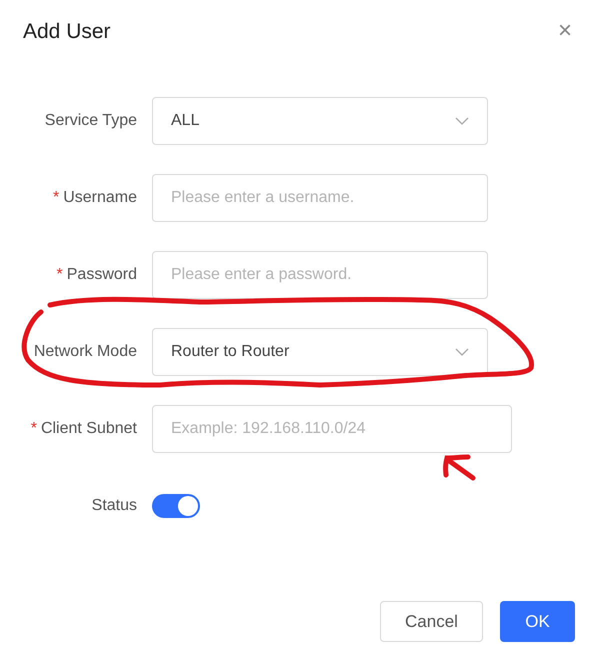  Describe the element at coordinates (85, 351) in the screenshot. I see `field-label: Network Mode` at that location.